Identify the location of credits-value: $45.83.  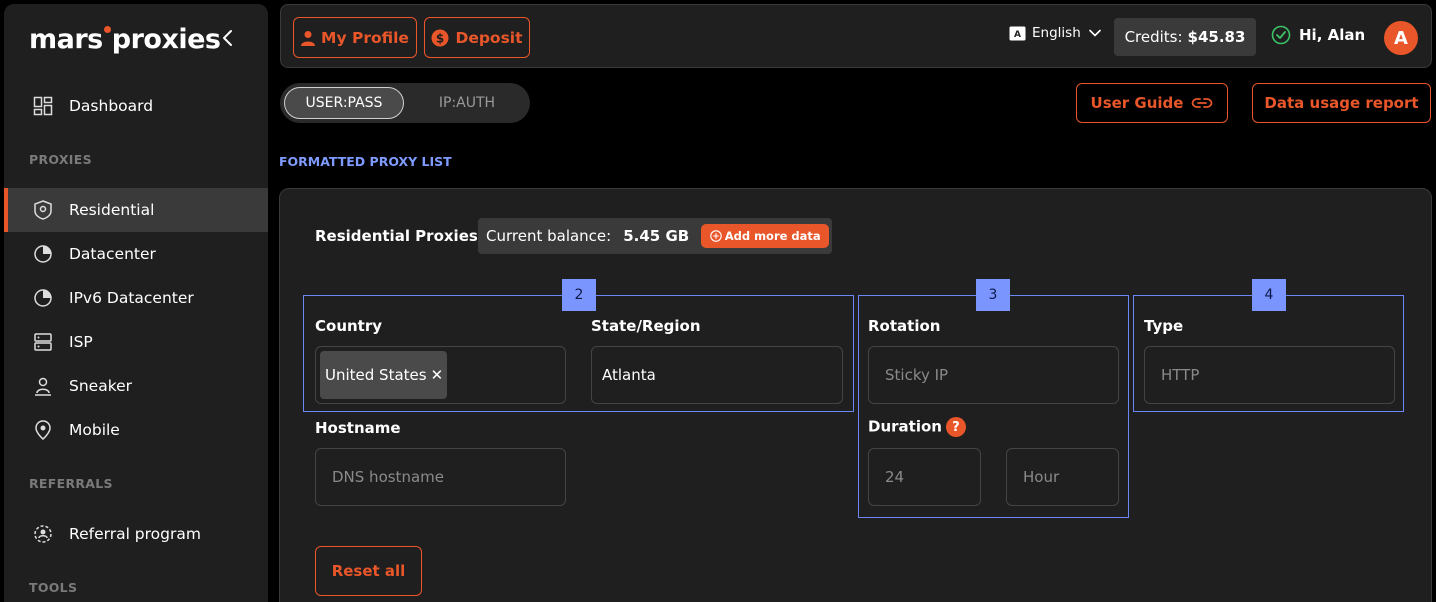
(1216, 37).